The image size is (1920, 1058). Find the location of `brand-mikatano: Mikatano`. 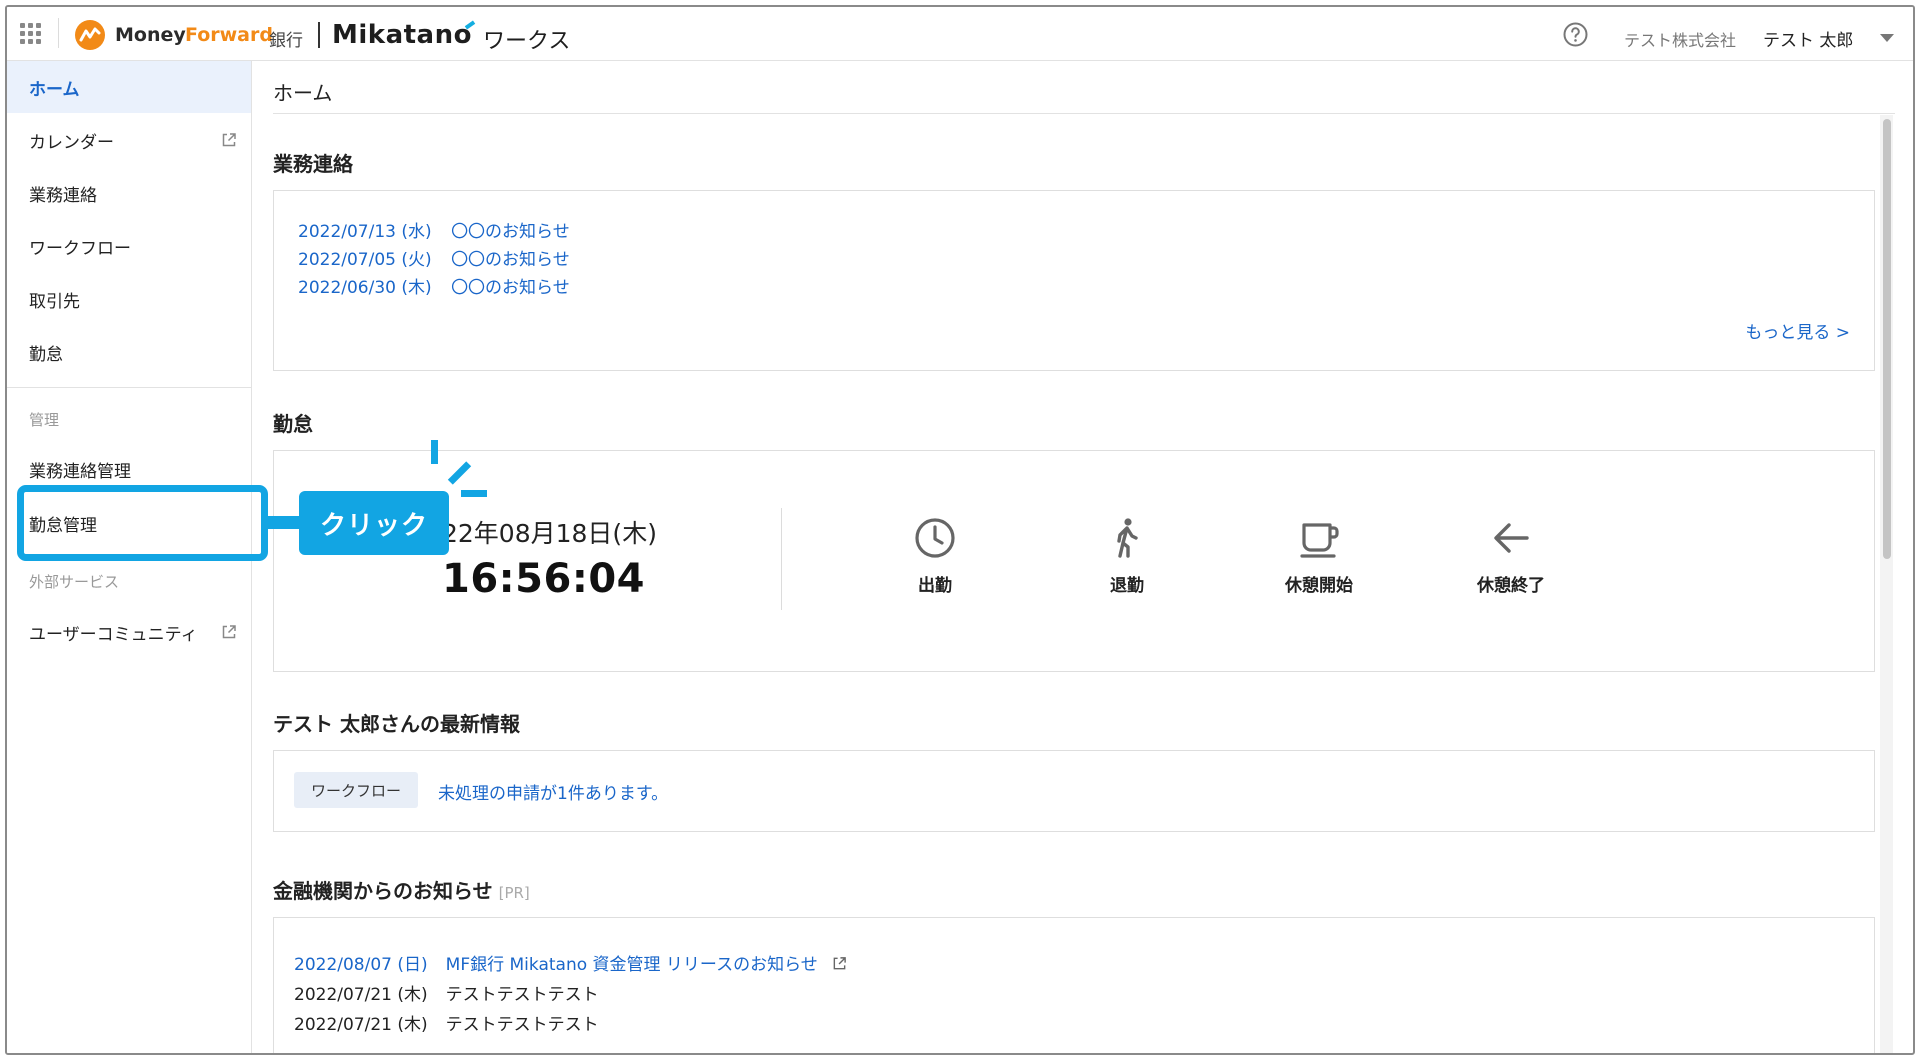

brand-mikatano: Mikatano is located at coordinates (402, 35).